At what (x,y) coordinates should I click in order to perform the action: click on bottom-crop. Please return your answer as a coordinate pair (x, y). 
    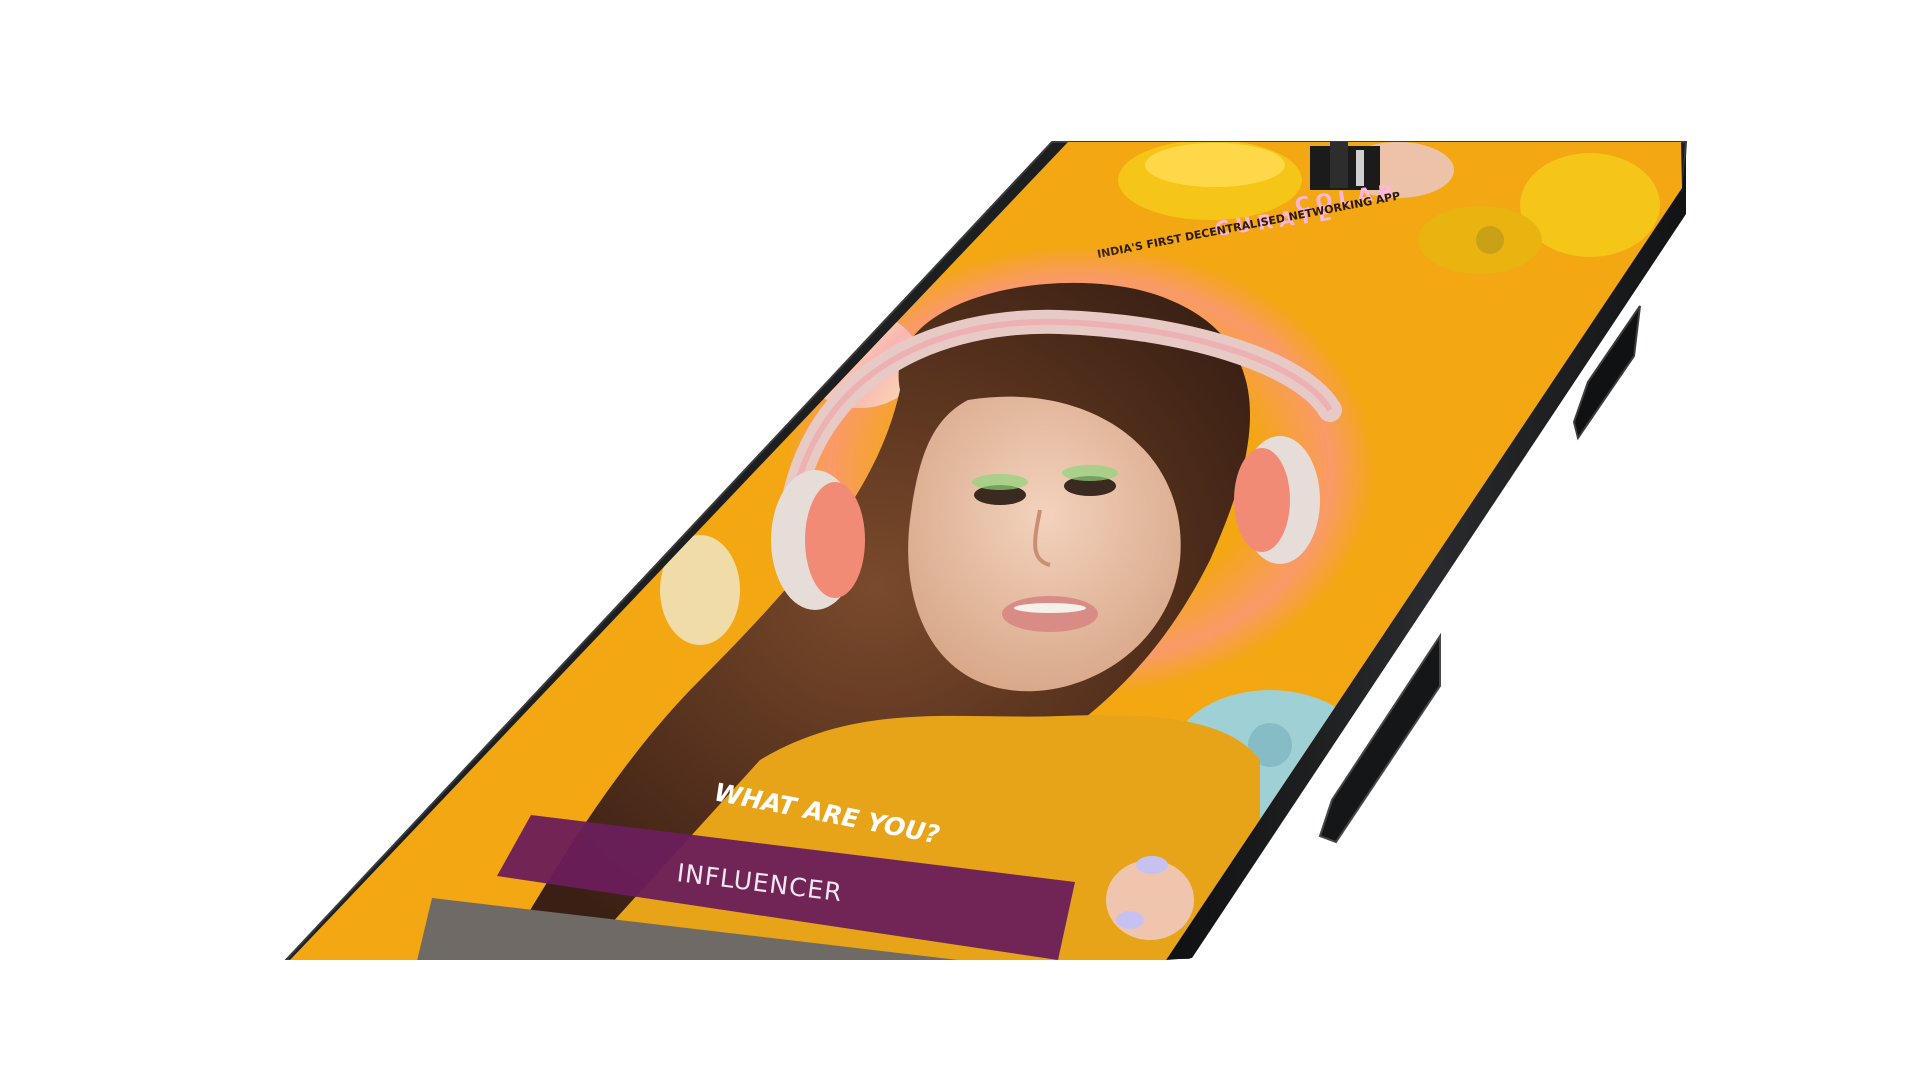
    Looking at the image, I should click on (960, 1020).